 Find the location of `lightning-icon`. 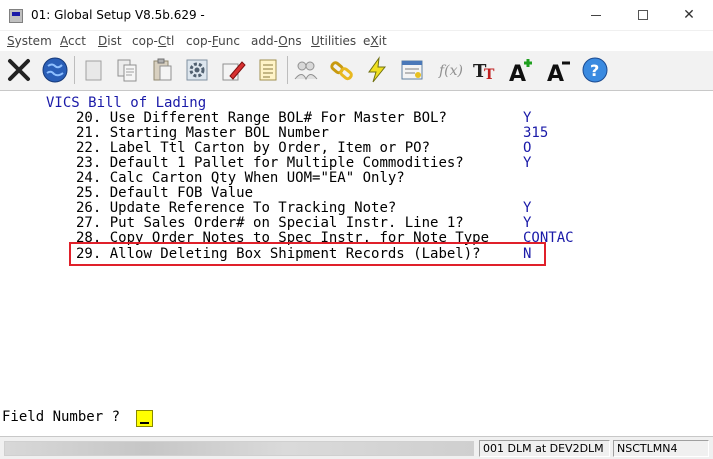

lightning-icon is located at coordinates (377, 70).